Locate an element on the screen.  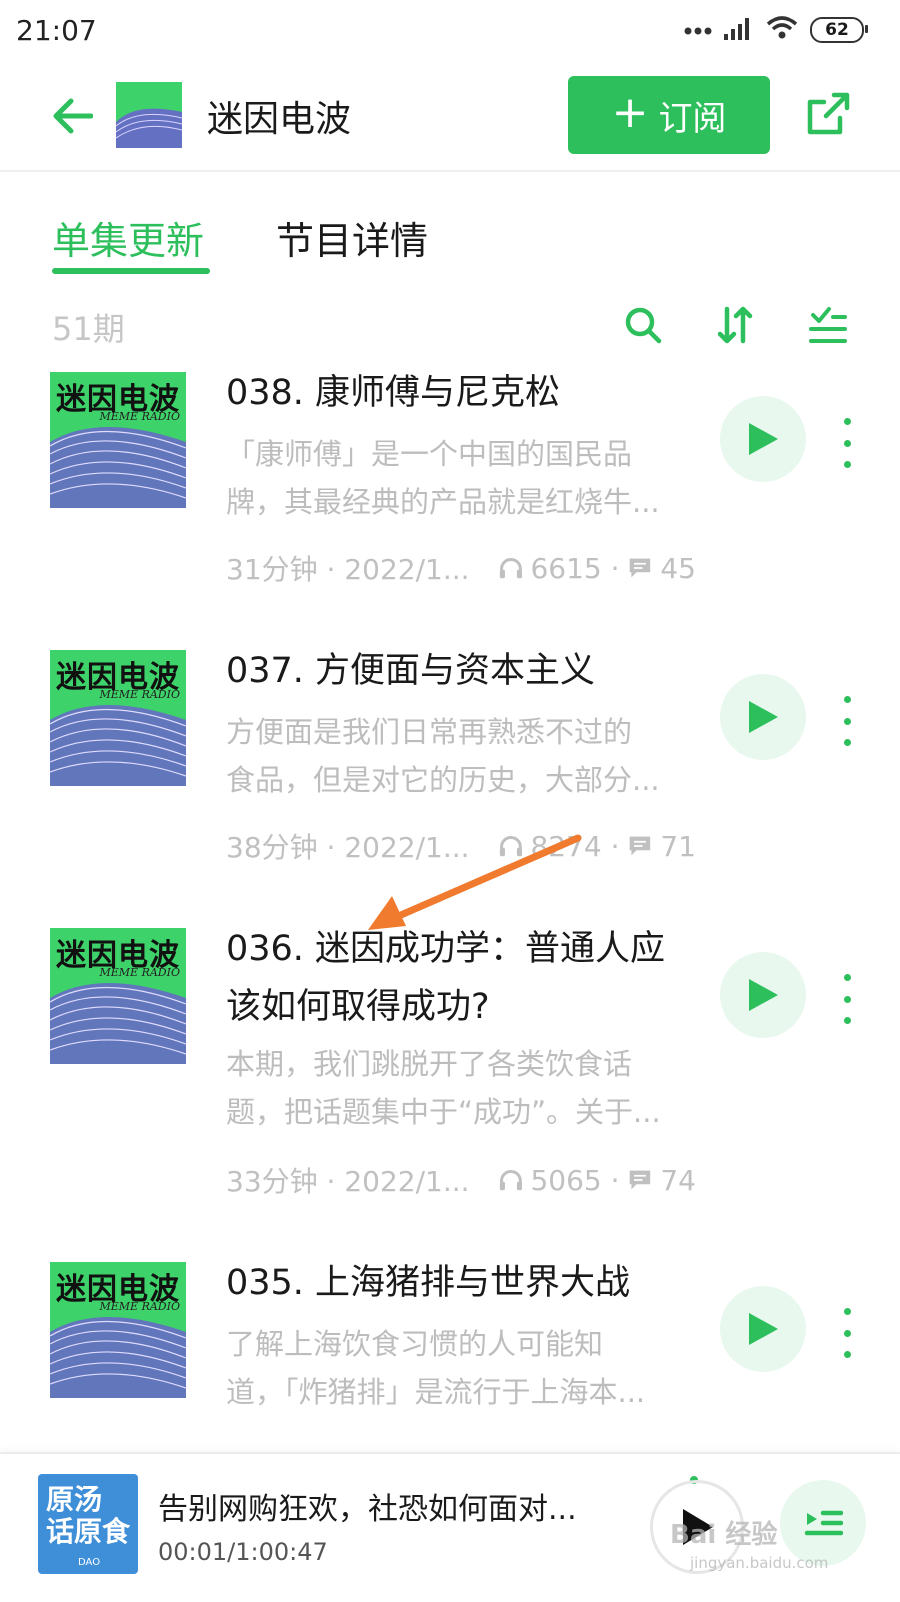
podcast-cover-thumbnail is located at coordinates (149, 115).